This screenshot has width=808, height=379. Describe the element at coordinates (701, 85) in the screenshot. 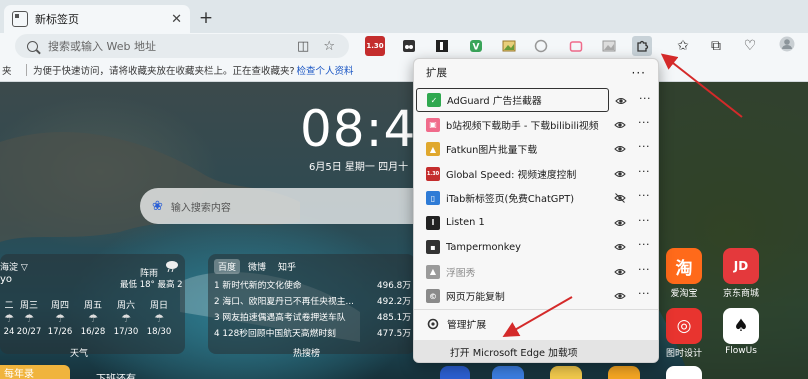

I see `arrow-to-extensions-button` at that location.